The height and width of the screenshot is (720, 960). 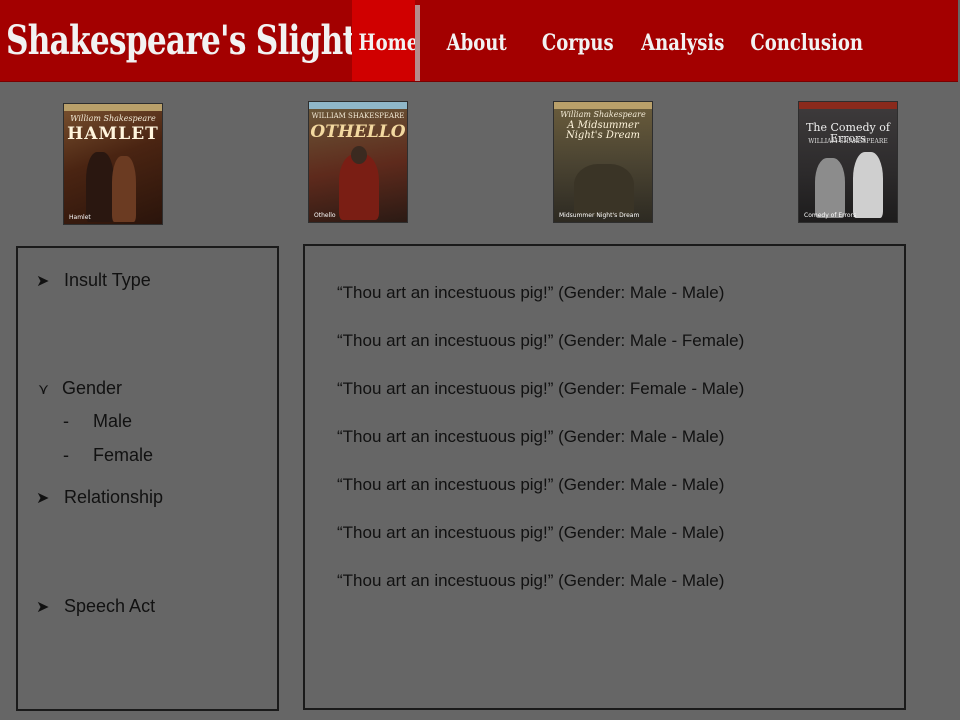 I want to click on book-cover-othello: WILLIAM SHAKESPEARE OTHELLO Othello, so click(x=358, y=162).